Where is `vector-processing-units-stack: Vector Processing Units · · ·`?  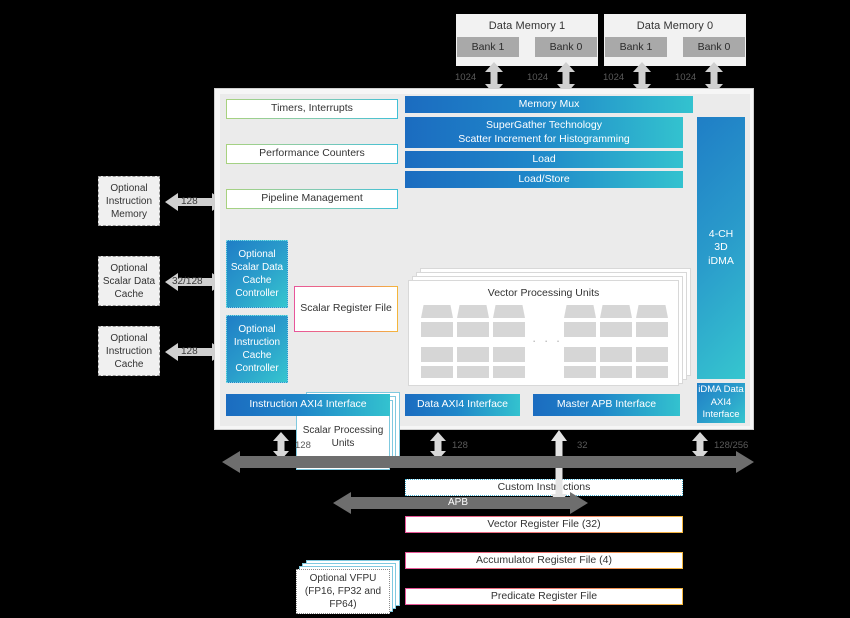 vector-processing-units-stack: Vector Processing Units · · · is located at coordinates (550, 327).